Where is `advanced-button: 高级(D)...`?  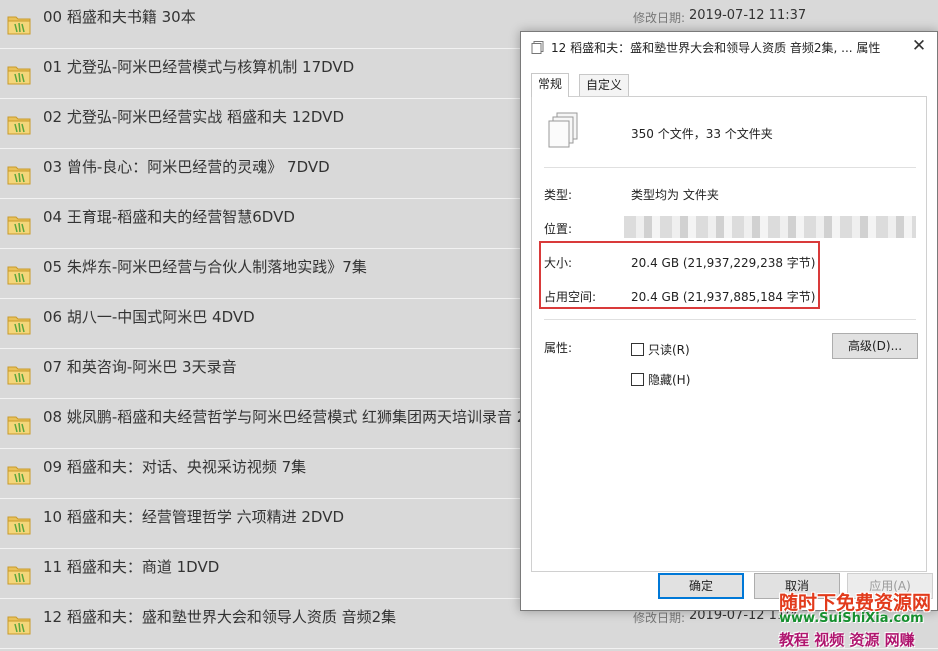 advanced-button: 高级(D)... is located at coordinates (875, 346).